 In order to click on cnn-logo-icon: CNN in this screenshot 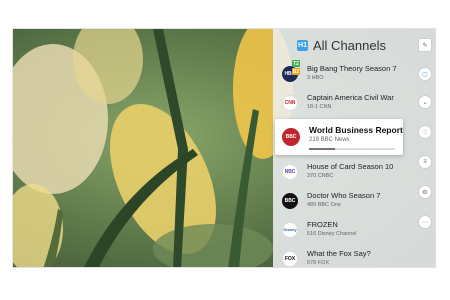, I will do `click(290, 102)`.